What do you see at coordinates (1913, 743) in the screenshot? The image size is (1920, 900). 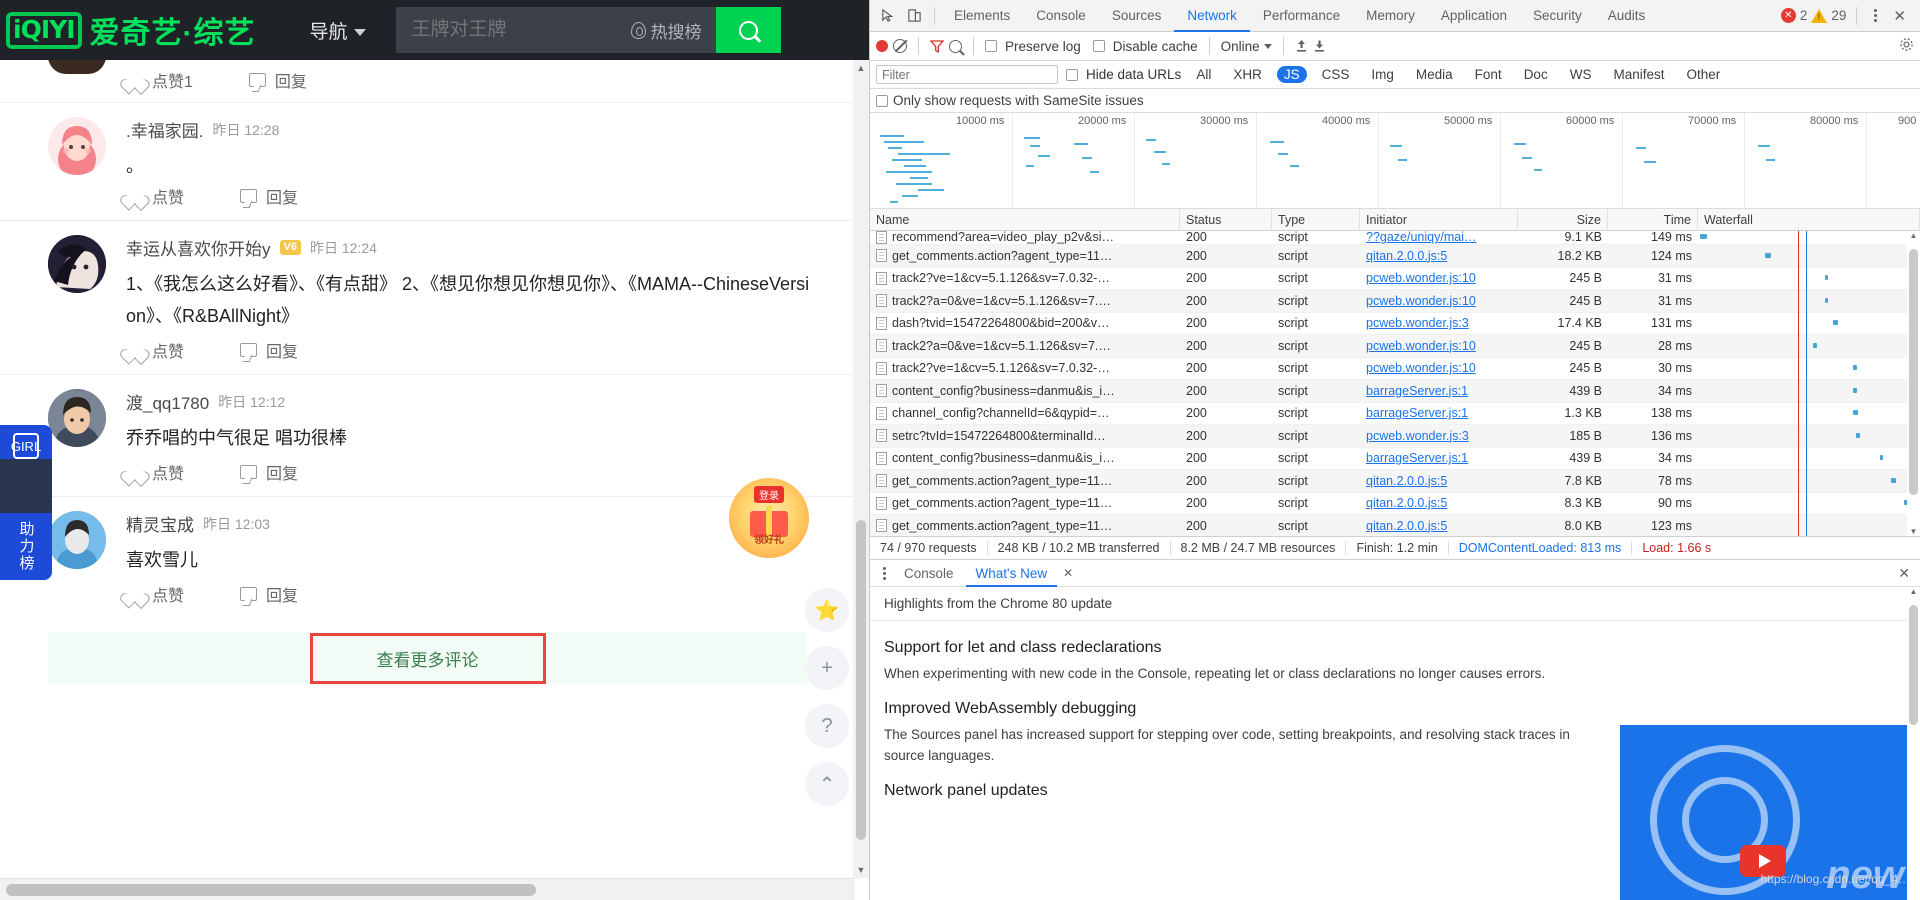 I see `drawer-scrollbar: ▲` at bounding box center [1913, 743].